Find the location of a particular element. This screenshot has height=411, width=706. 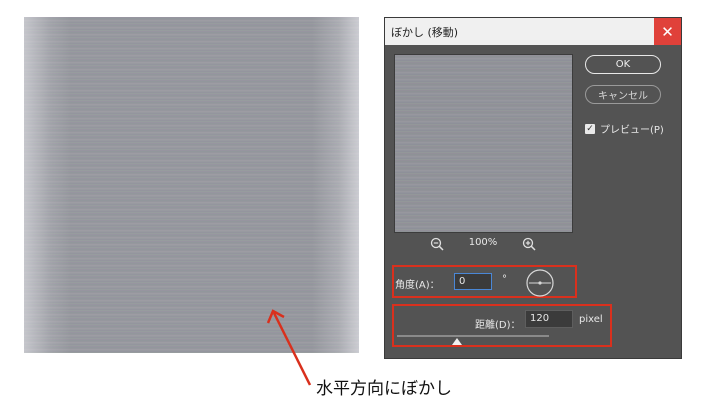

zoom-out-icon is located at coordinates (437, 244).